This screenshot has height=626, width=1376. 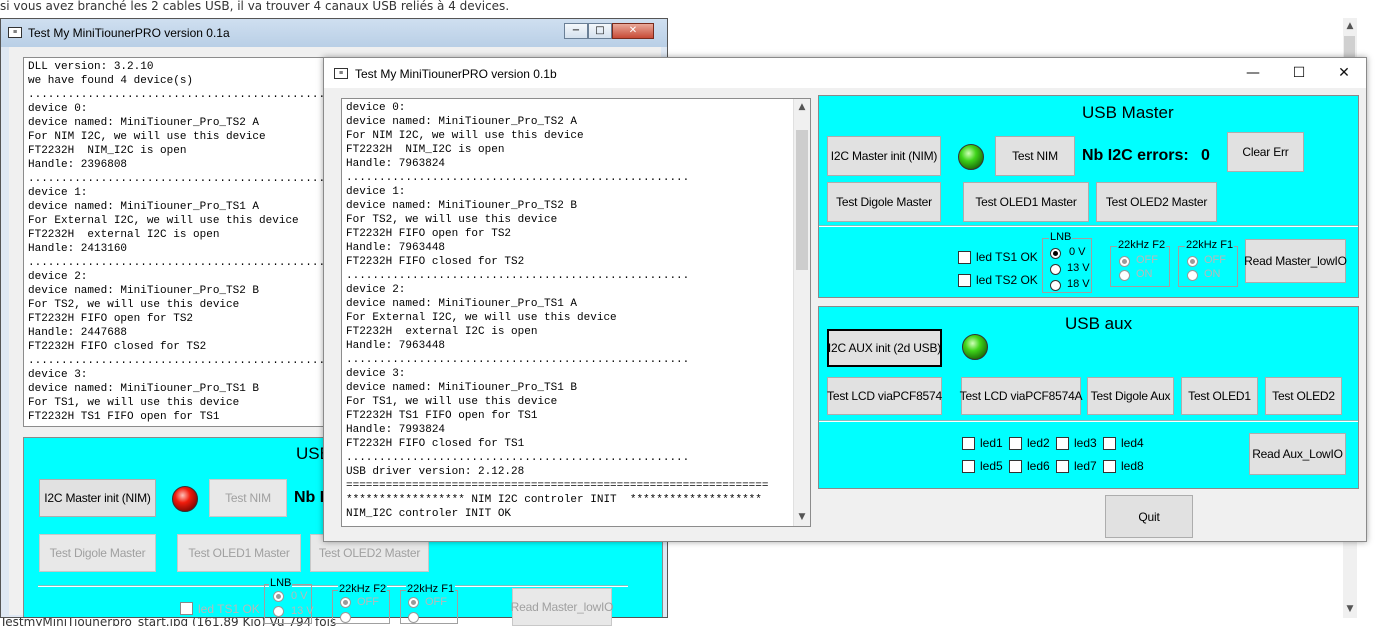 What do you see at coordinates (600, 31) in the screenshot?
I see `maximize-icon: □` at bounding box center [600, 31].